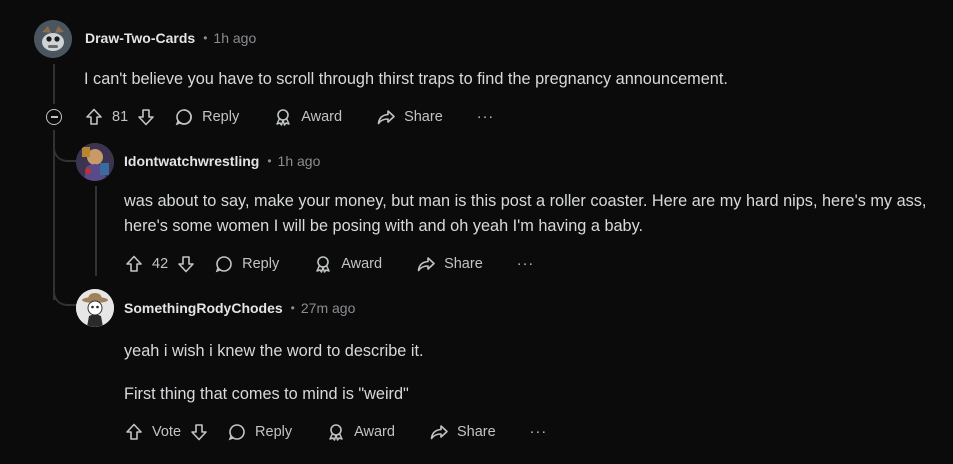 This screenshot has height=464, width=953. I want to click on username: SomethingRodyChodes, so click(203, 308).